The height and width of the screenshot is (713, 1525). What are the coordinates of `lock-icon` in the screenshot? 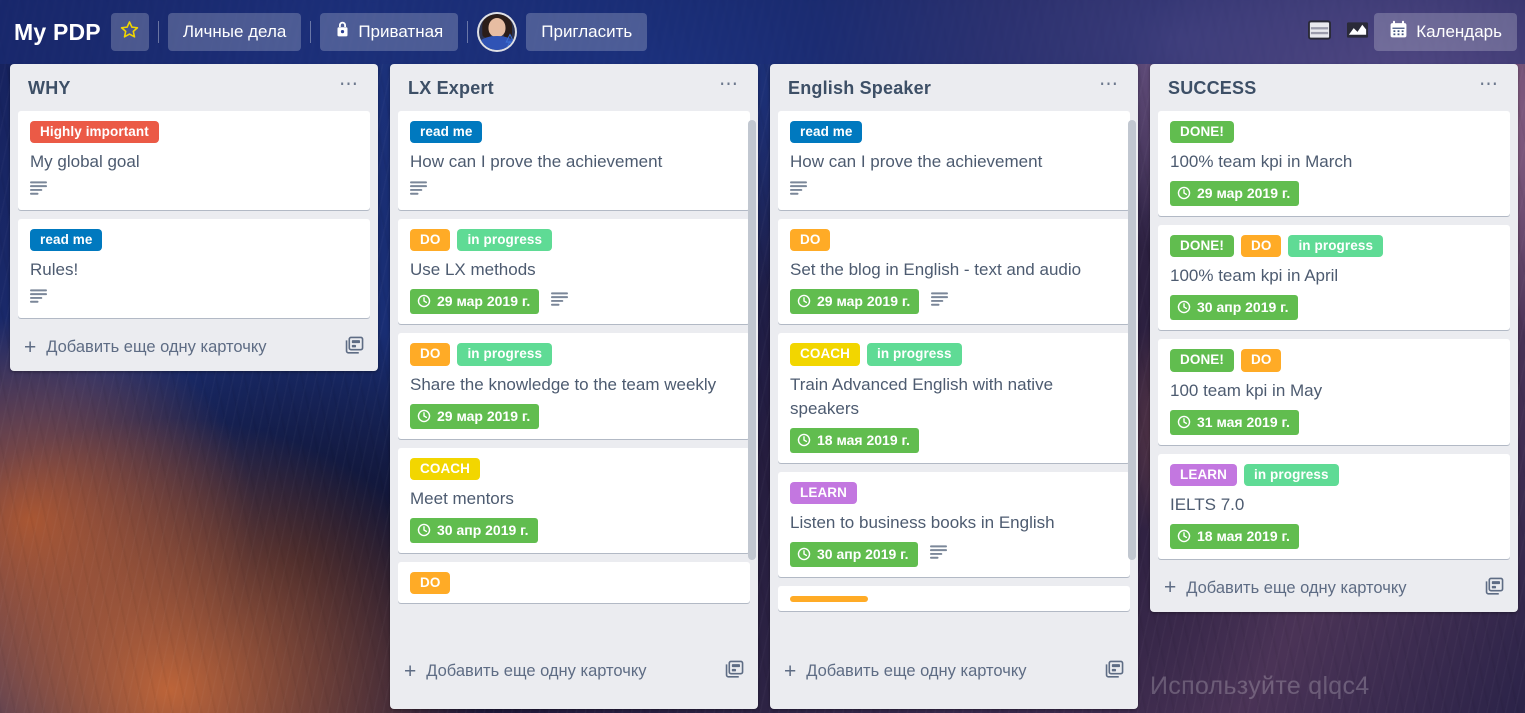 It's located at (342, 32).